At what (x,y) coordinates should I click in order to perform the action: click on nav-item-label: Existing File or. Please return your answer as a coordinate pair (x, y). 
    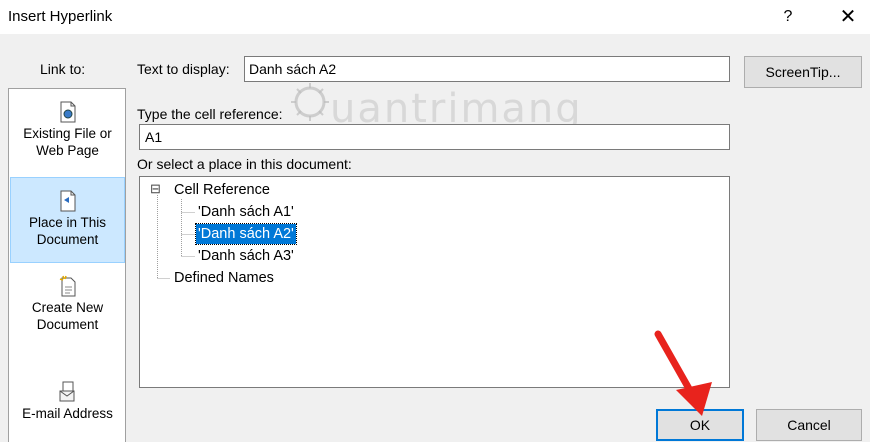
    Looking at the image, I should click on (67, 133).